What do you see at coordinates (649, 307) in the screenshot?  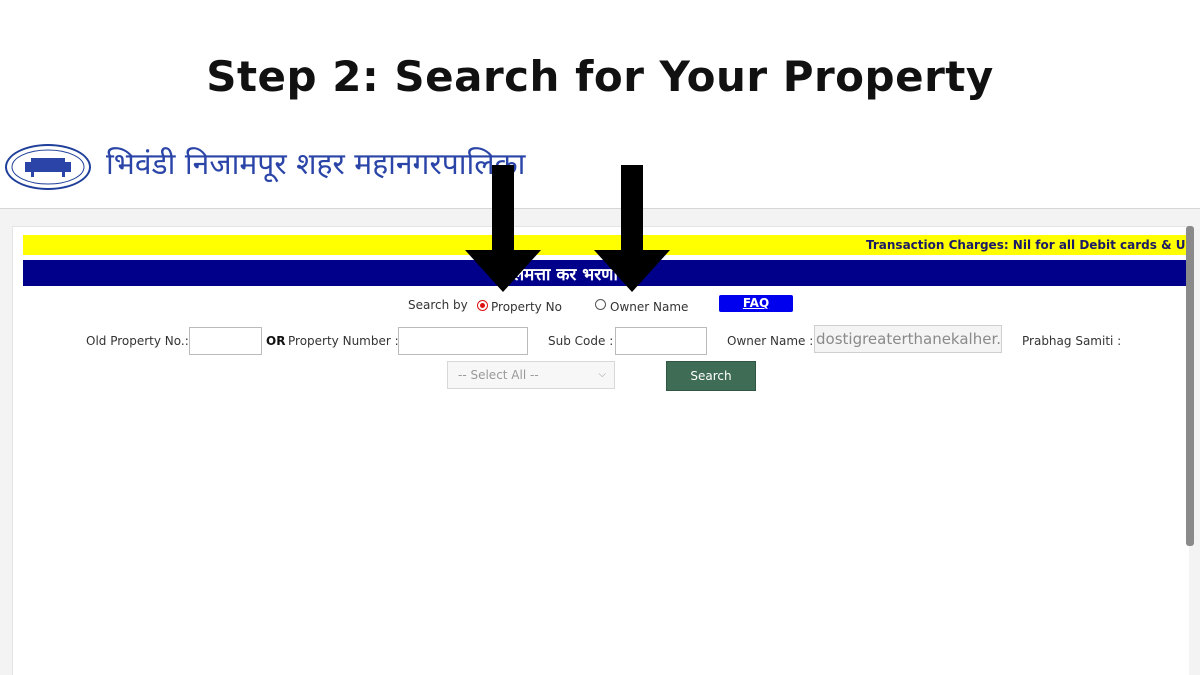 I see `owner-name-radio-label: Owner Name` at bounding box center [649, 307].